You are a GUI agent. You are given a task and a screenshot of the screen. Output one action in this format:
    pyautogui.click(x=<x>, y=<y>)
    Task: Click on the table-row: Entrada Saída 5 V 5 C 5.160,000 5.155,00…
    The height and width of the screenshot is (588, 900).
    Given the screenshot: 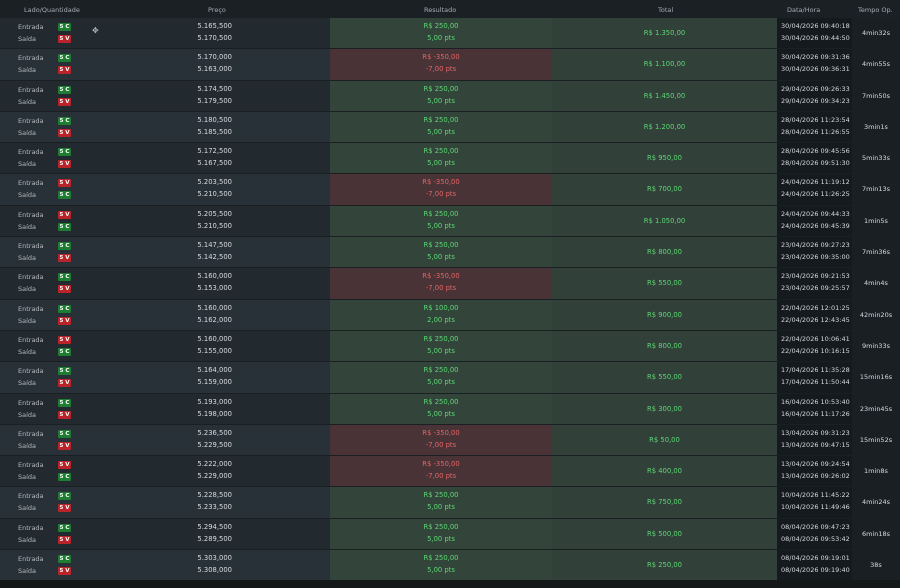 What is the action you would take?
    pyautogui.click(x=450, y=346)
    